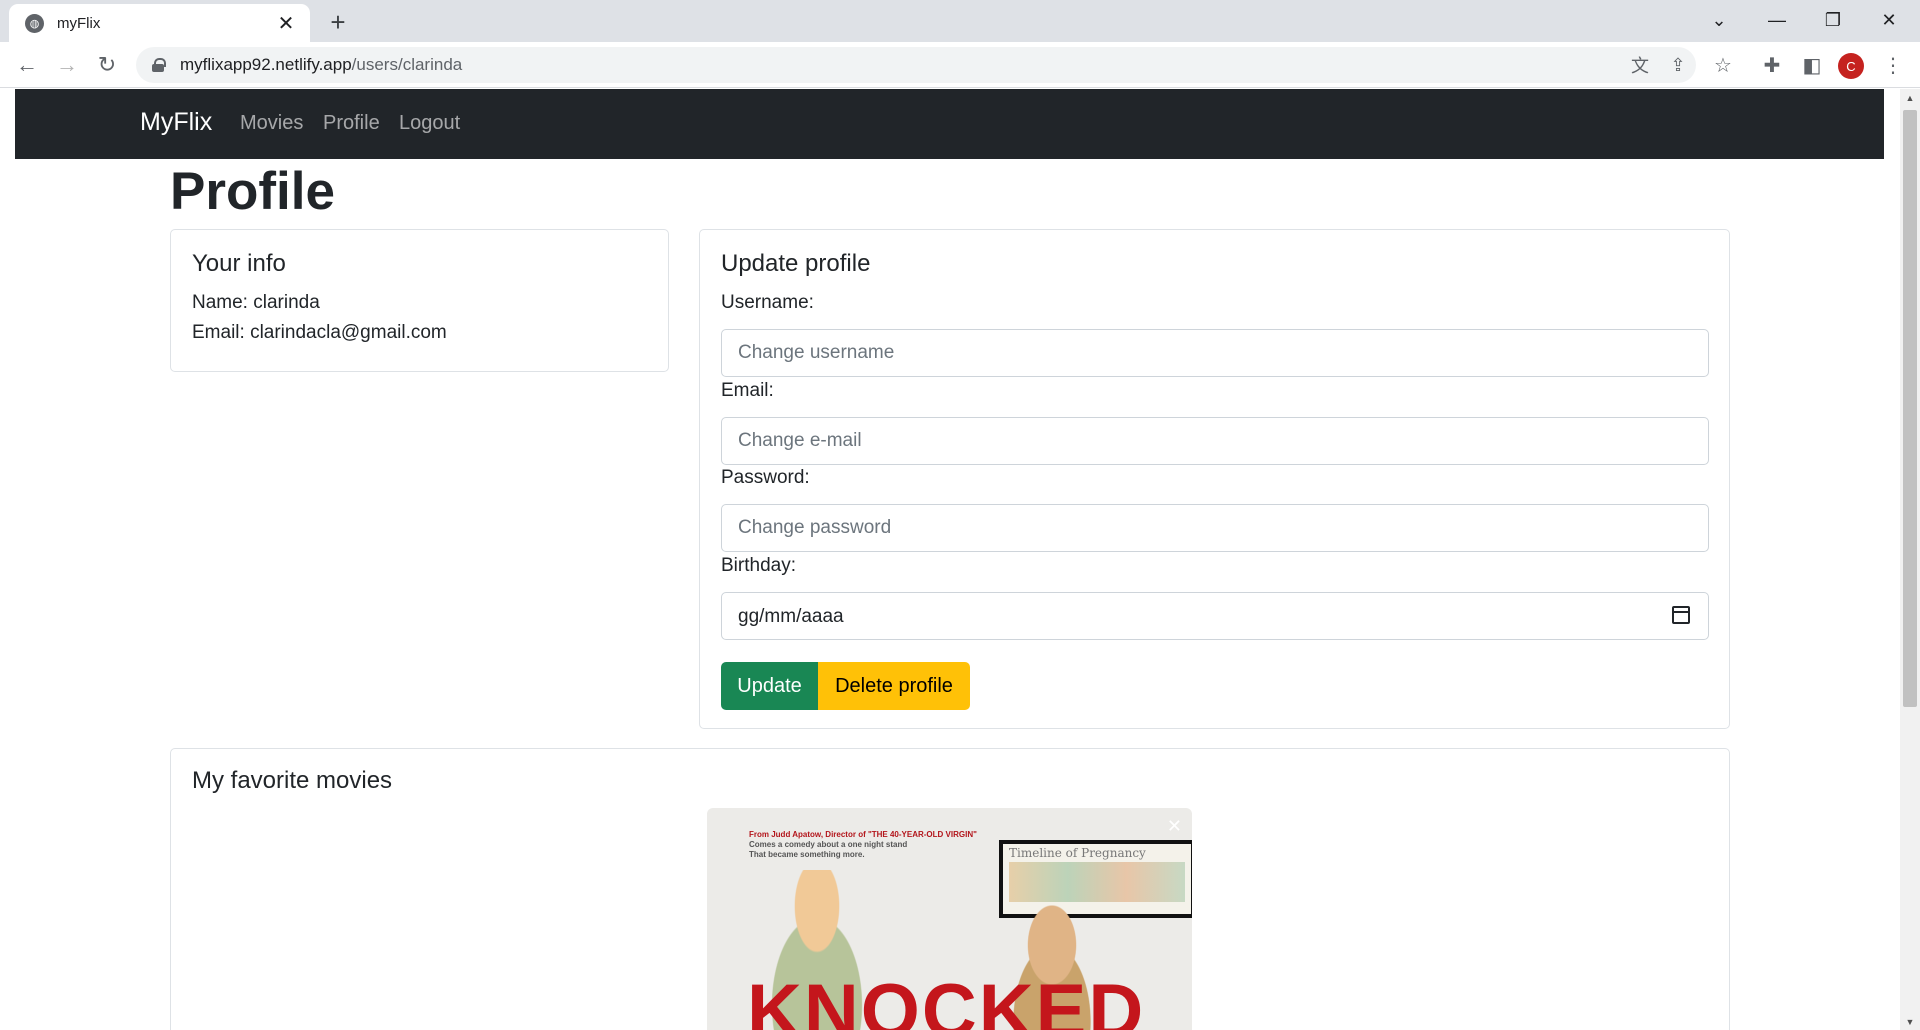 This screenshot has width=1920, height=1030. What do you see at coordinates (266, 64) in the screenshot?
I see `url-host: myflixapp92.netlify.app` at bounding box center [266, 64].